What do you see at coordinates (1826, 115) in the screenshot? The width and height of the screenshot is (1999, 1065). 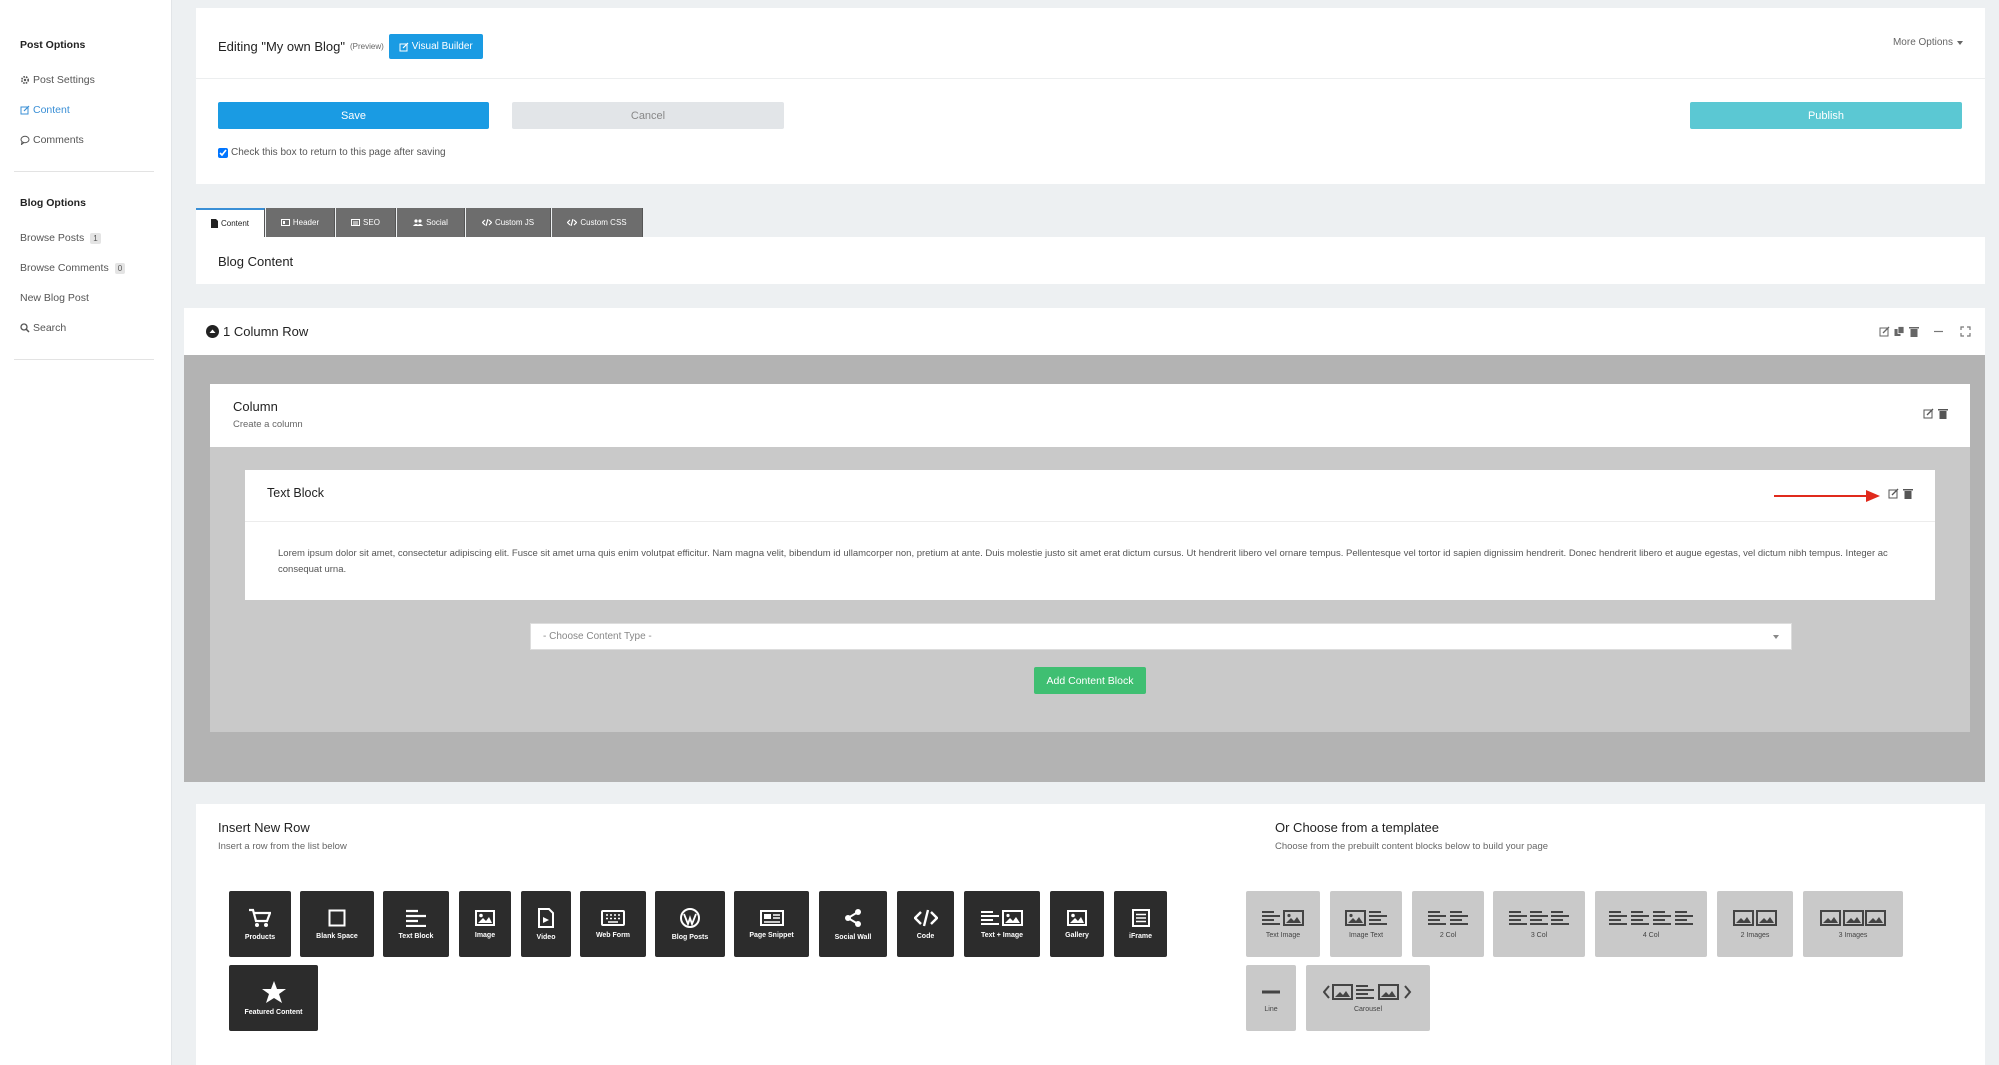 I see `publish-button: Publish` at bounding box center [1826, 115].